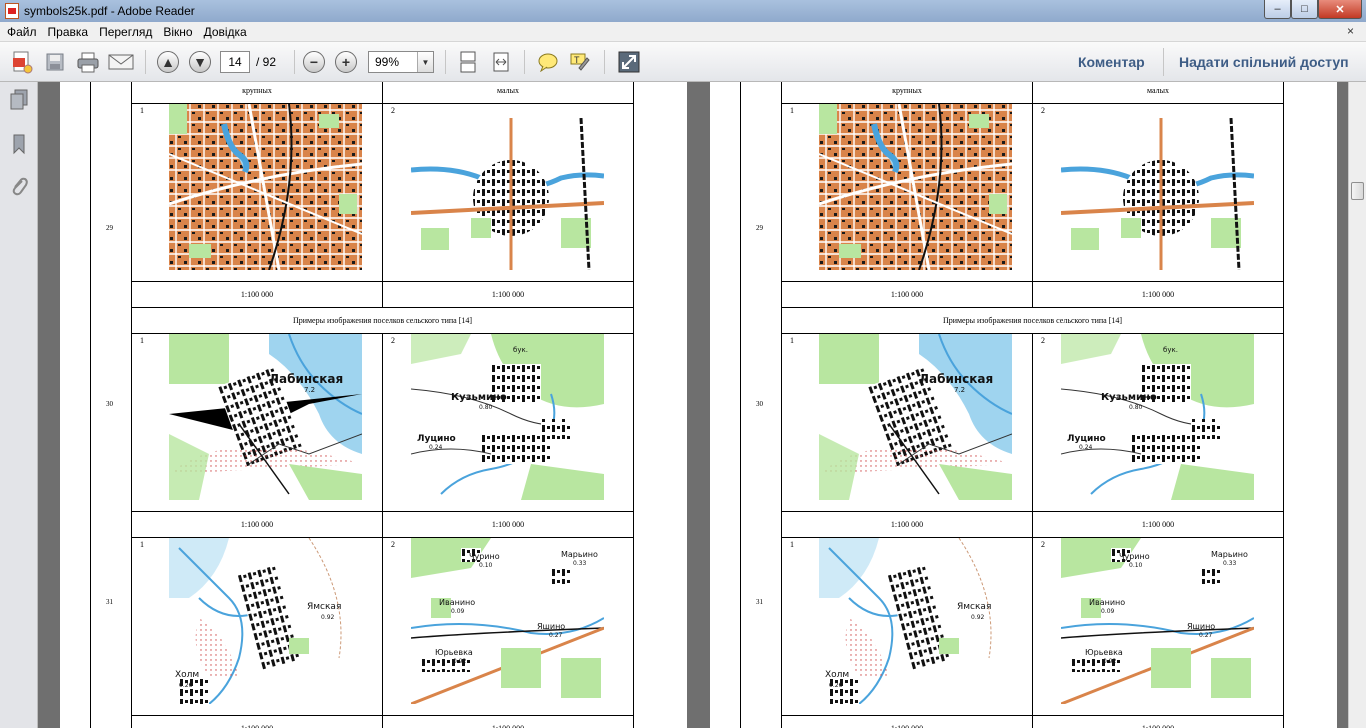 This screenshot has width=1366, height=728. I want to click on scrollbar-thumb, so click(1357, 191).